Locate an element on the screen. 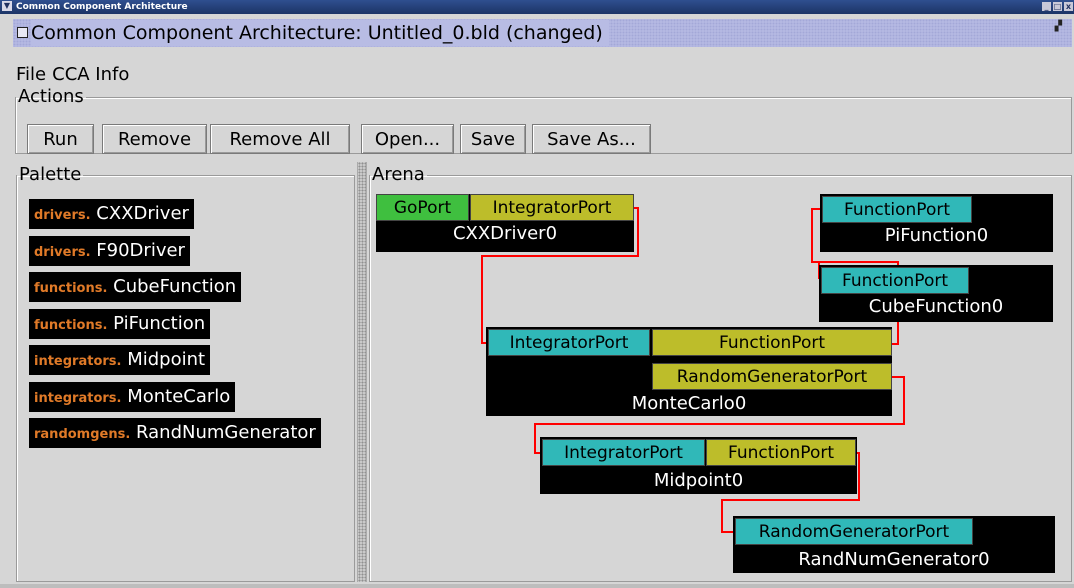 This screenshot has width=1074, height=588. component-randnumgenerator0: RandomGeneratorPort RandNumGenerator0 is located at coordinates (894, 544).